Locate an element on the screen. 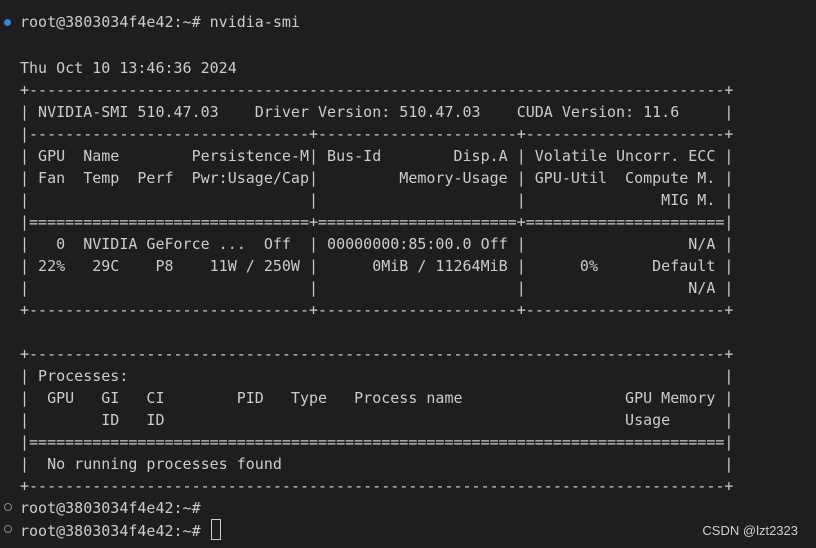 This screenshot has width=816, height=548. current-prompt-line: root@3803034f4e42:~# is located at coordinates (120, 530).